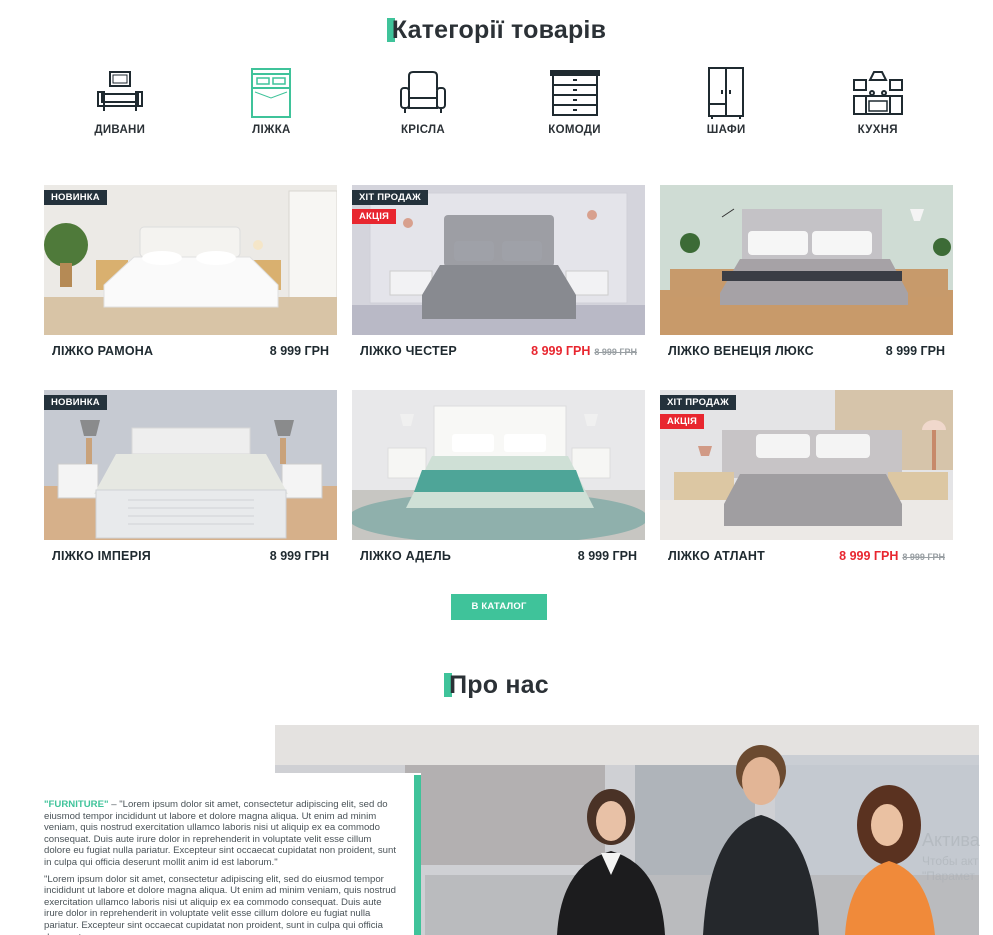 The height and width of the screenshot is (935, 993). What do you see at coordinates (422, 92) in the screenshot?
I see `armchair-icon` at bounding box center [422, 92].